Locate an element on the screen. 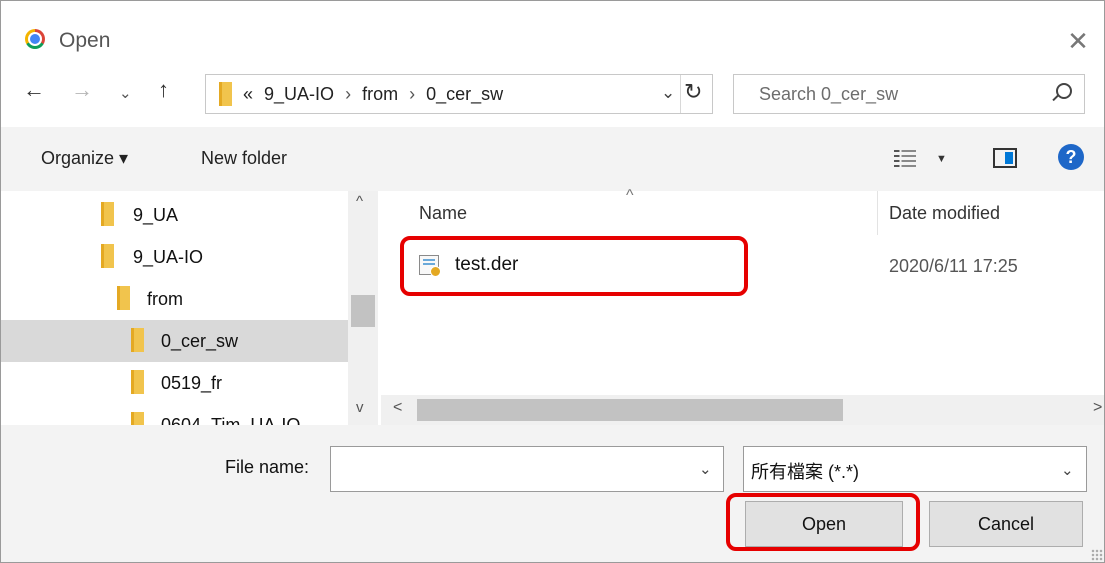  search-icon is located at coordinates (1064, 91).